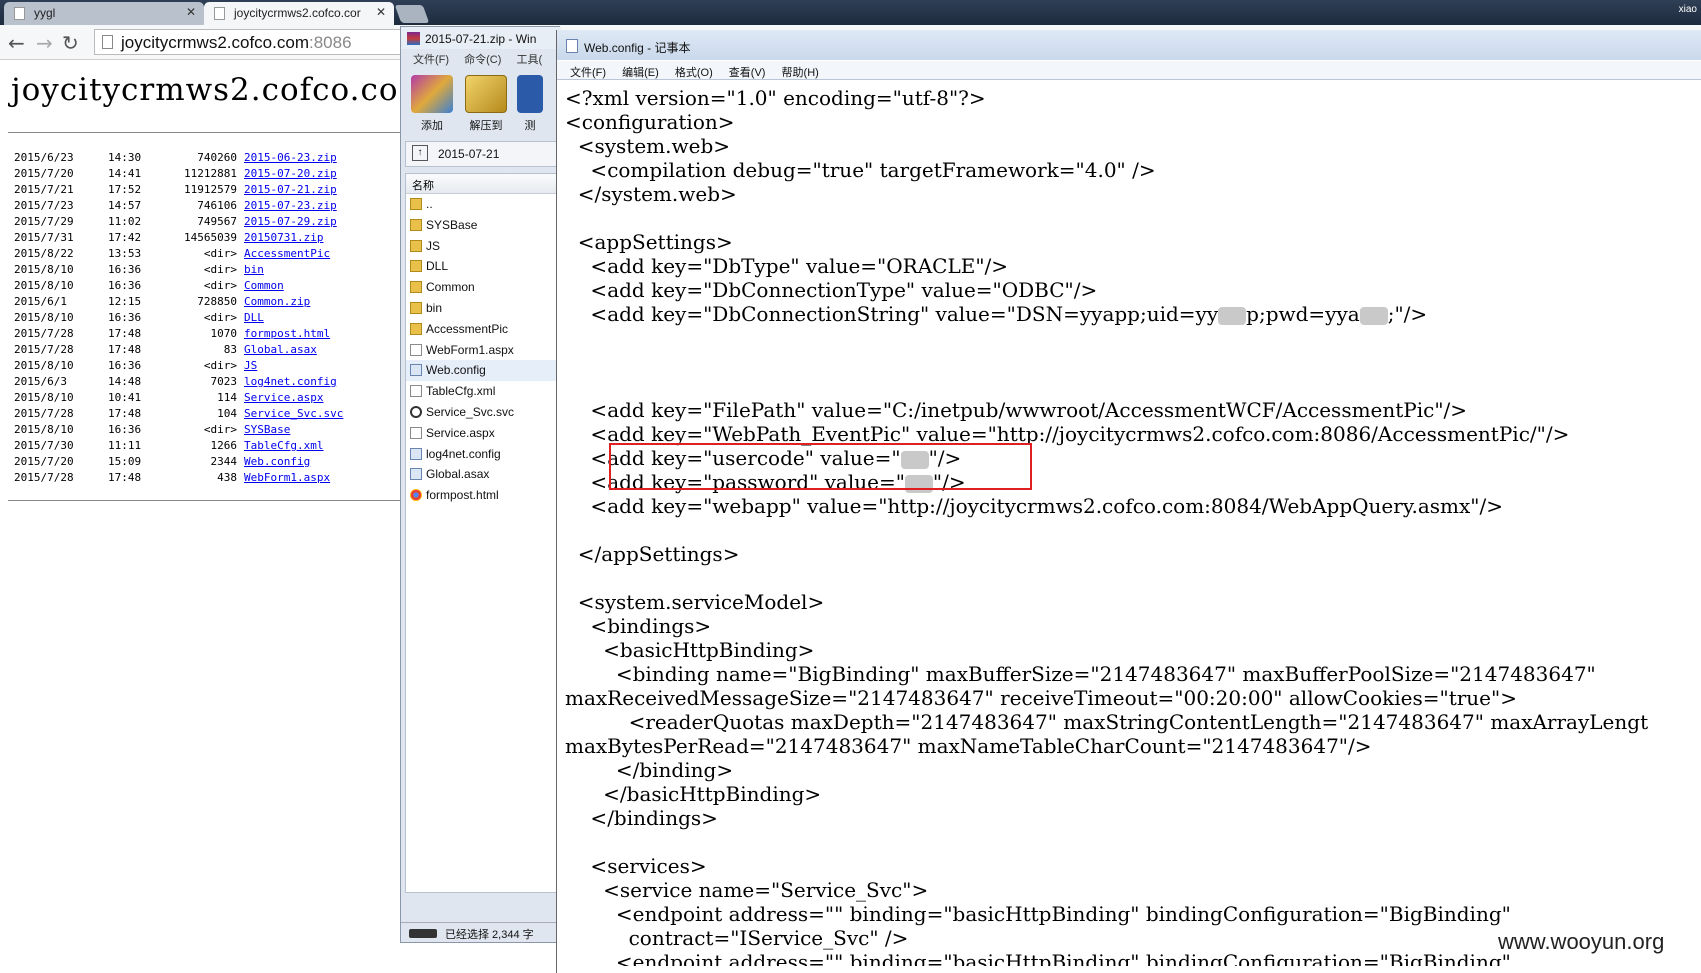  I want to click on test-label: 测, so click(530, 126).